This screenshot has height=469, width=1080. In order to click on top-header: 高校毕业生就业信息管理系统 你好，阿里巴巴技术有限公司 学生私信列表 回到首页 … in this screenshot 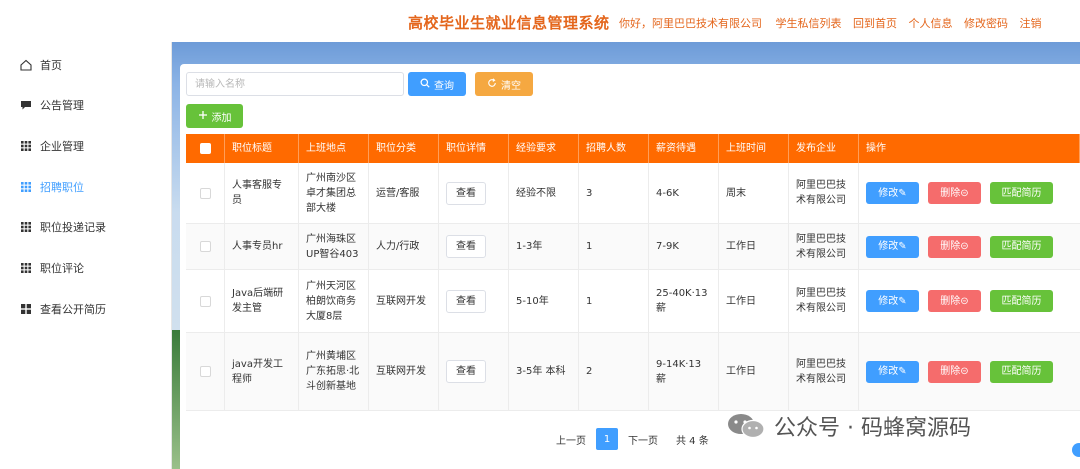, I will do `click(540, 21)`.